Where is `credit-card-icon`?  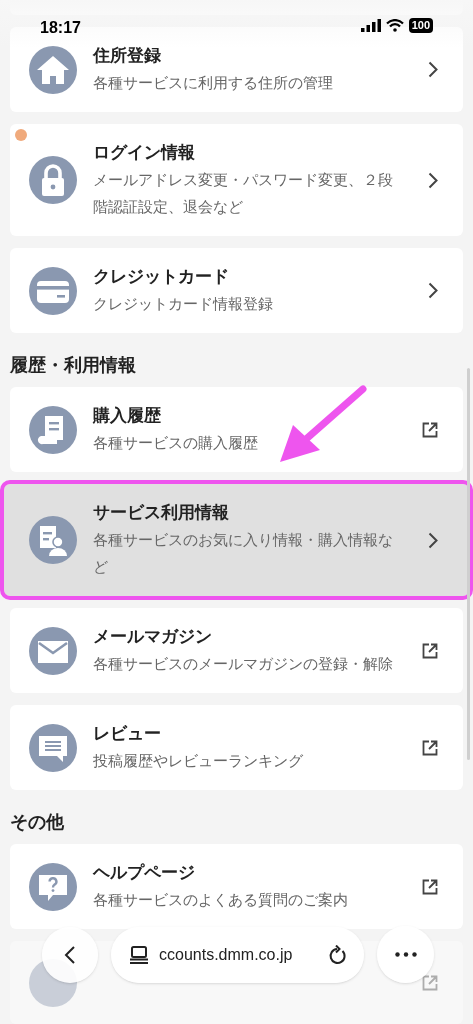
credit-card-icon is located at coordinates (53, 290).